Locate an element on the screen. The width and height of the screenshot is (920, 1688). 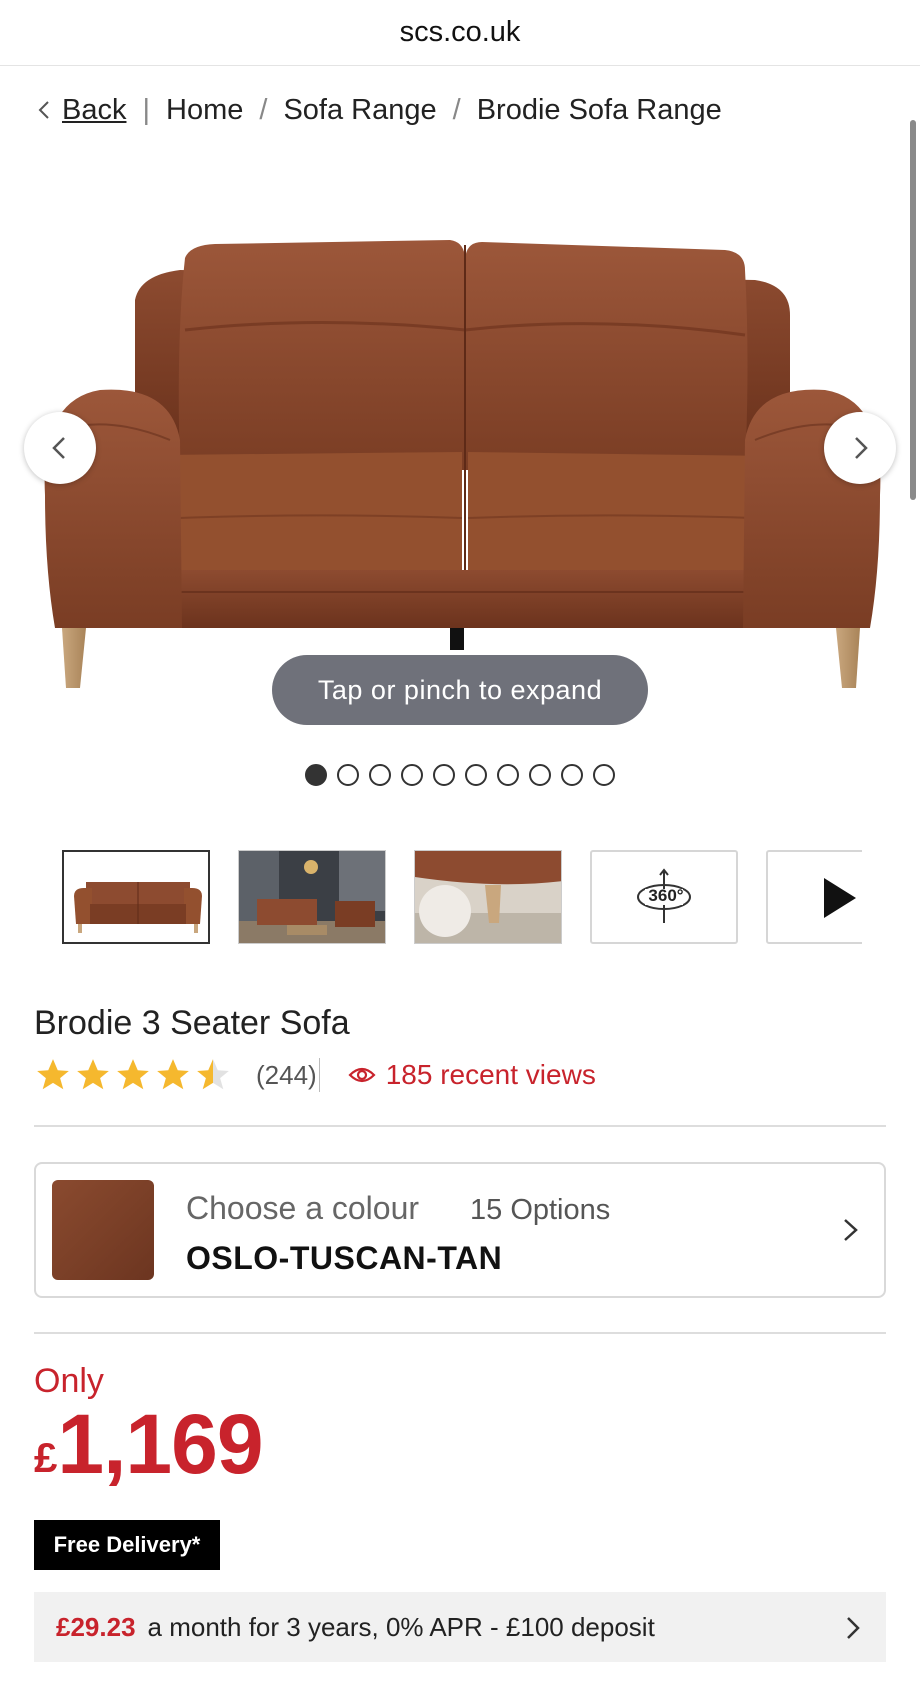
previous-image-button is located at coordinates (60, 448).